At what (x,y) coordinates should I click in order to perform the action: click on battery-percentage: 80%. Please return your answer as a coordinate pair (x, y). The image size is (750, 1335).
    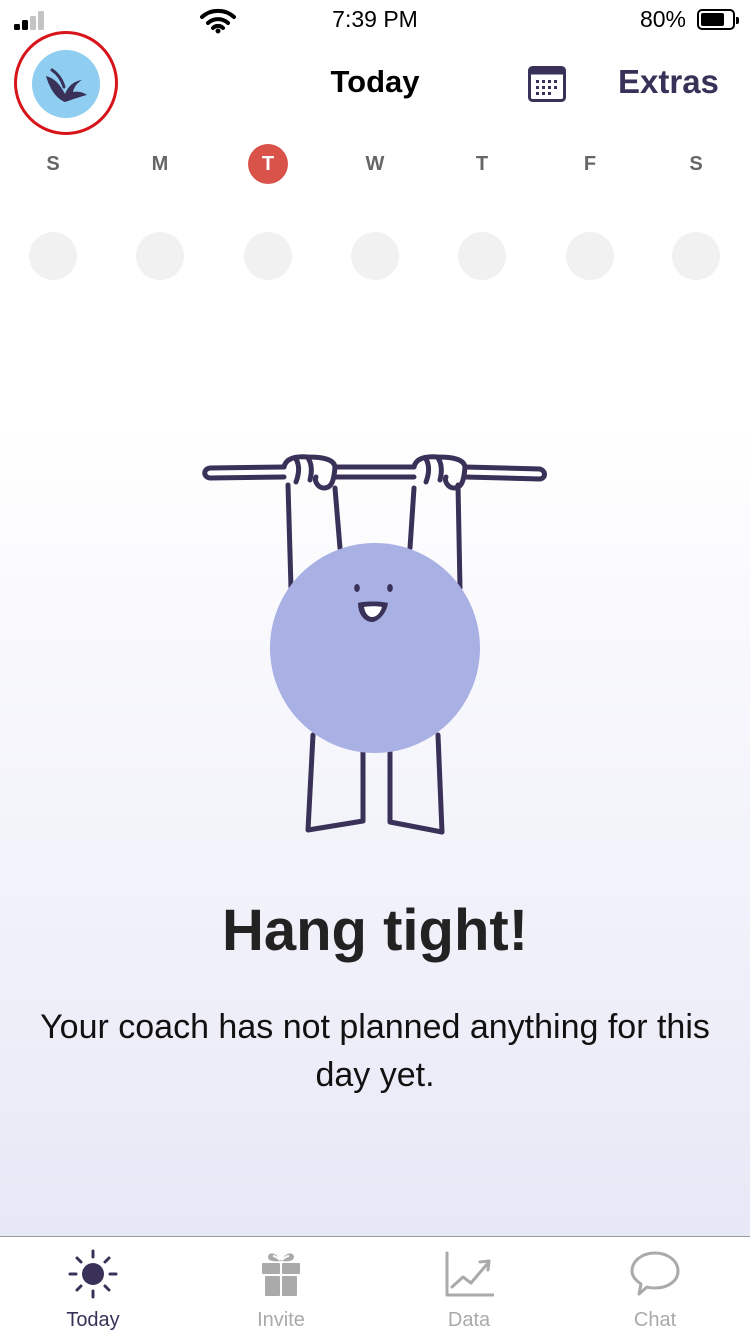
    Looking at the image, I should click on (662, 19).